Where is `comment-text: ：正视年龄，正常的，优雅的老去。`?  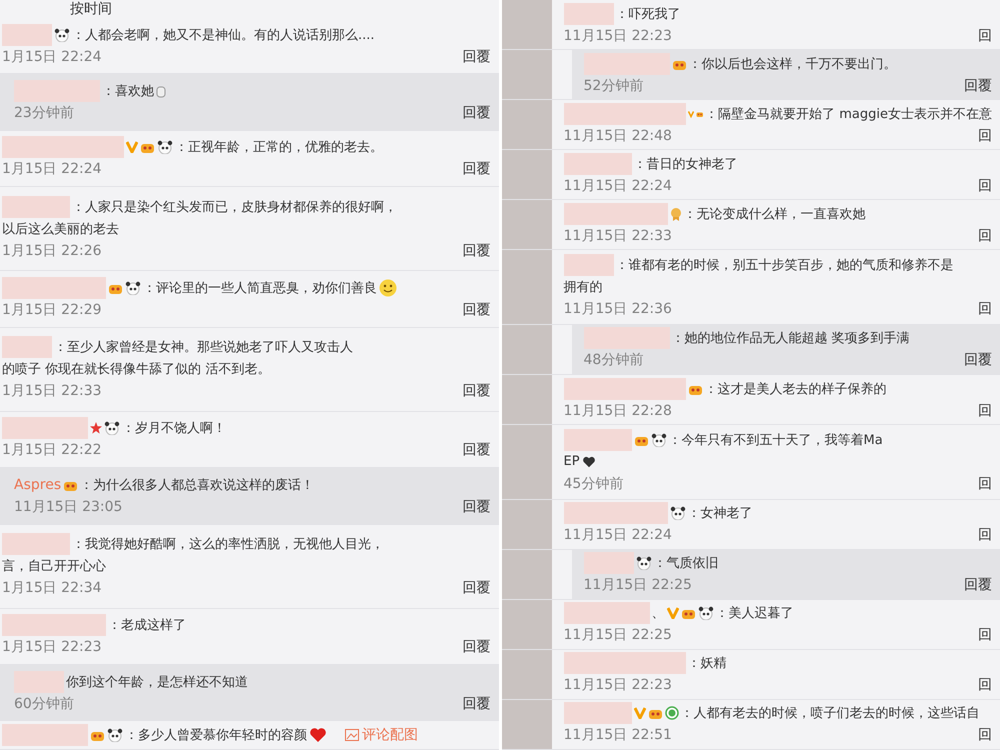
comment-text: ：正视年龄，正常的，优雅的老去。 is located at coordinates (279, 147).